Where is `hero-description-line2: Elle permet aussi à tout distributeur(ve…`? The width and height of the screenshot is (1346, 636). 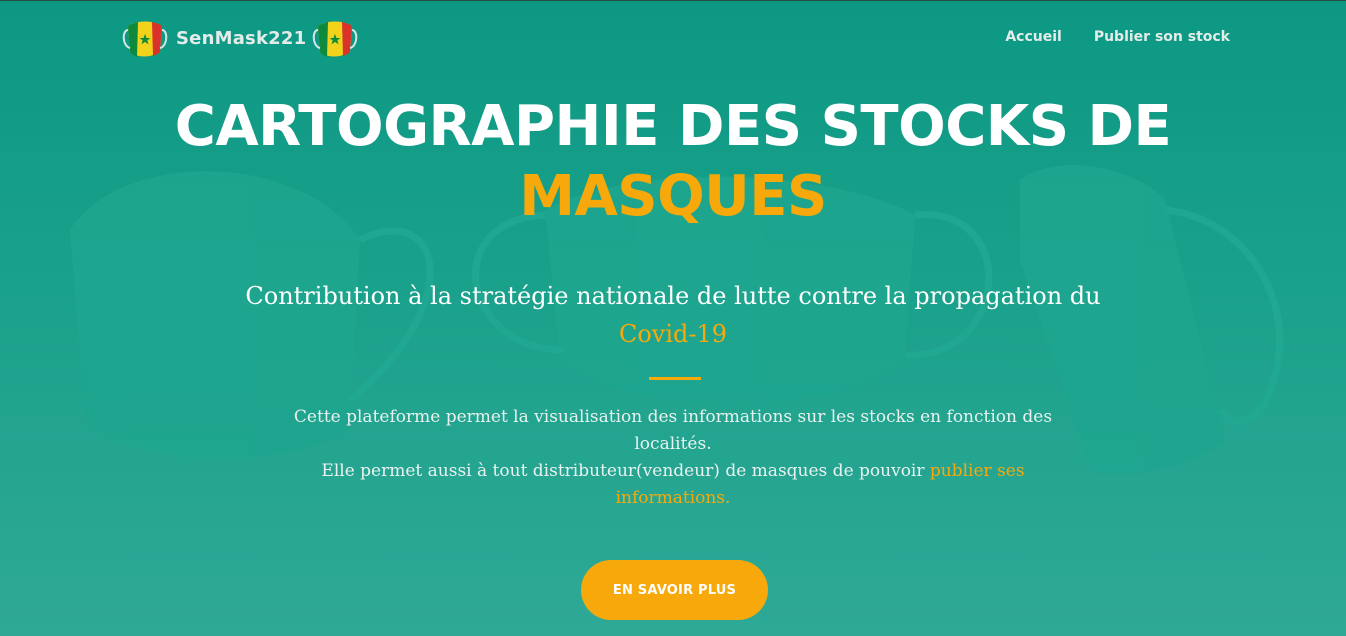
hero-description-line2: Elle permet aussi à tout distributeur(ve… is located at coordinates (623, 471).